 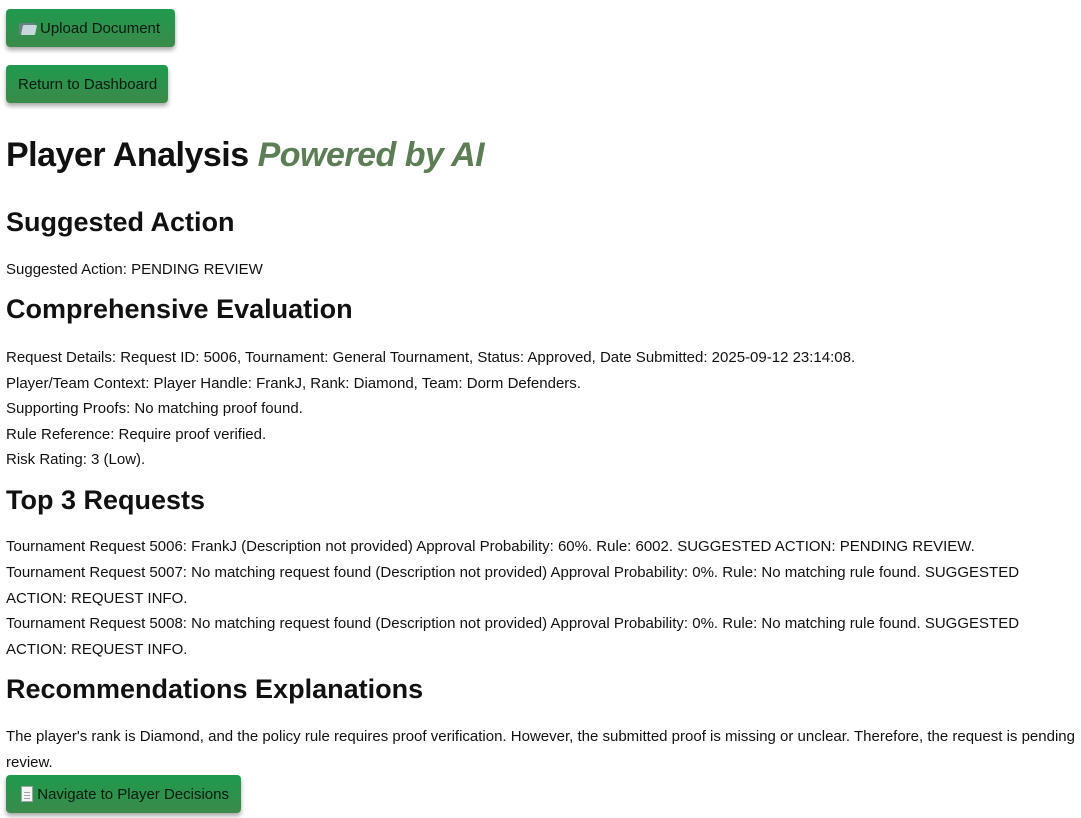 I want to click on suggested-action-text: Suggested Action: PENDING REVIEW, so click(x=134, y=269).